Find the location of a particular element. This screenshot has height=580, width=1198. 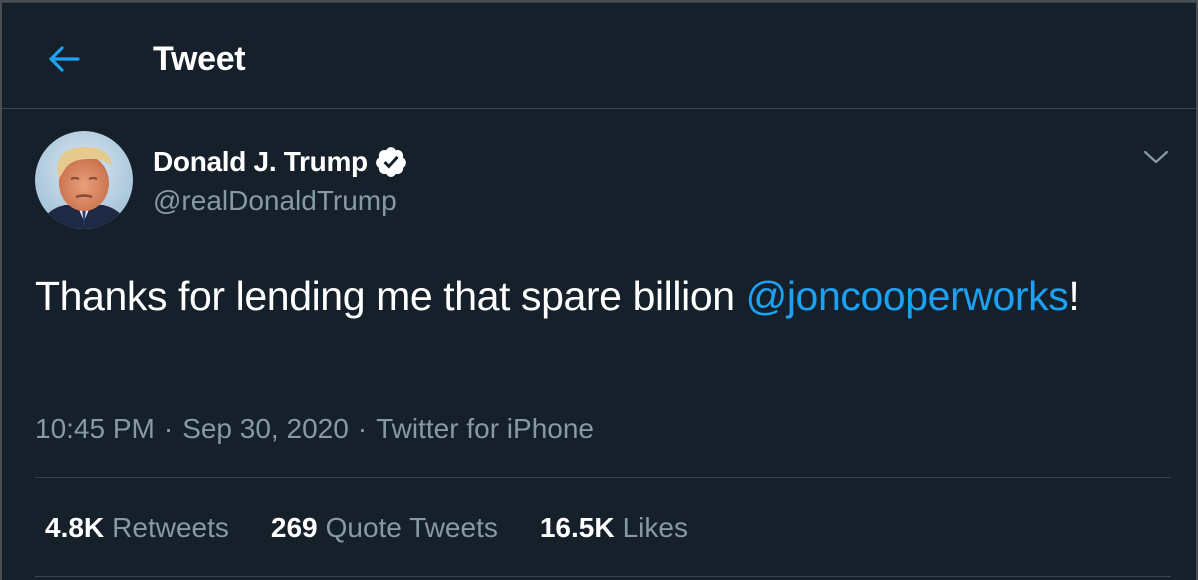

tweet-time: 10:45 PM is located at coordinates (95, 429).